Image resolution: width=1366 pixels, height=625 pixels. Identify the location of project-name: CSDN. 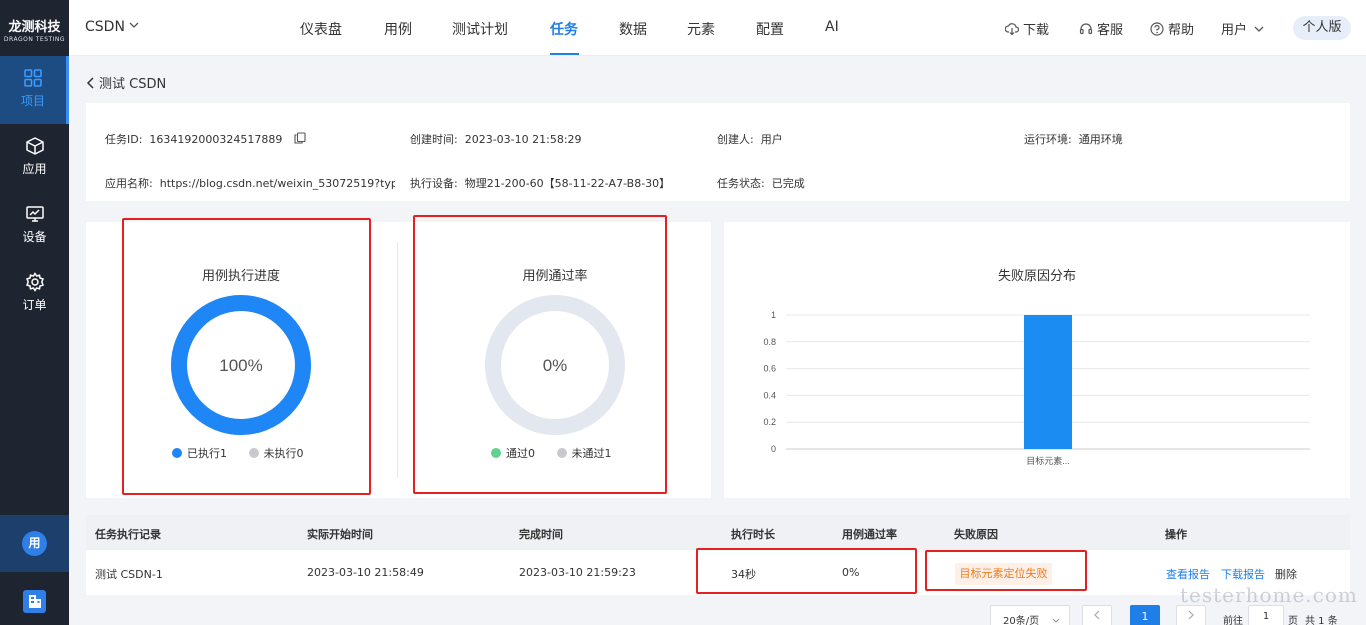
(105, 27).